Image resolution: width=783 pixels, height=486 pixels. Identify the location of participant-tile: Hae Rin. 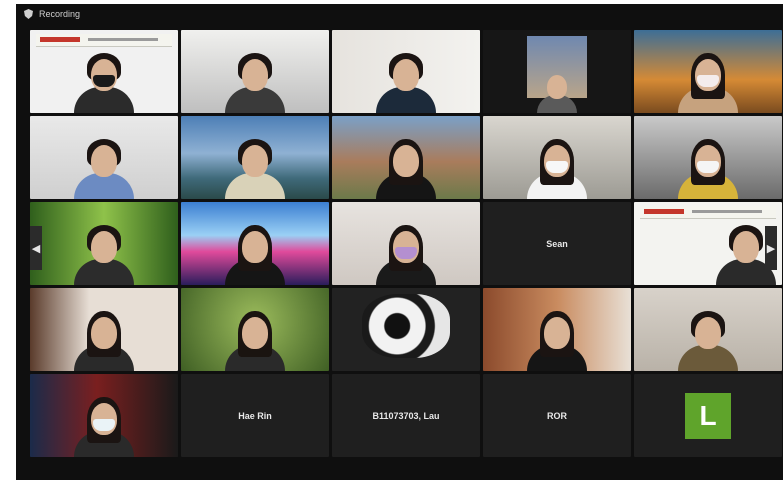
(255, 415).